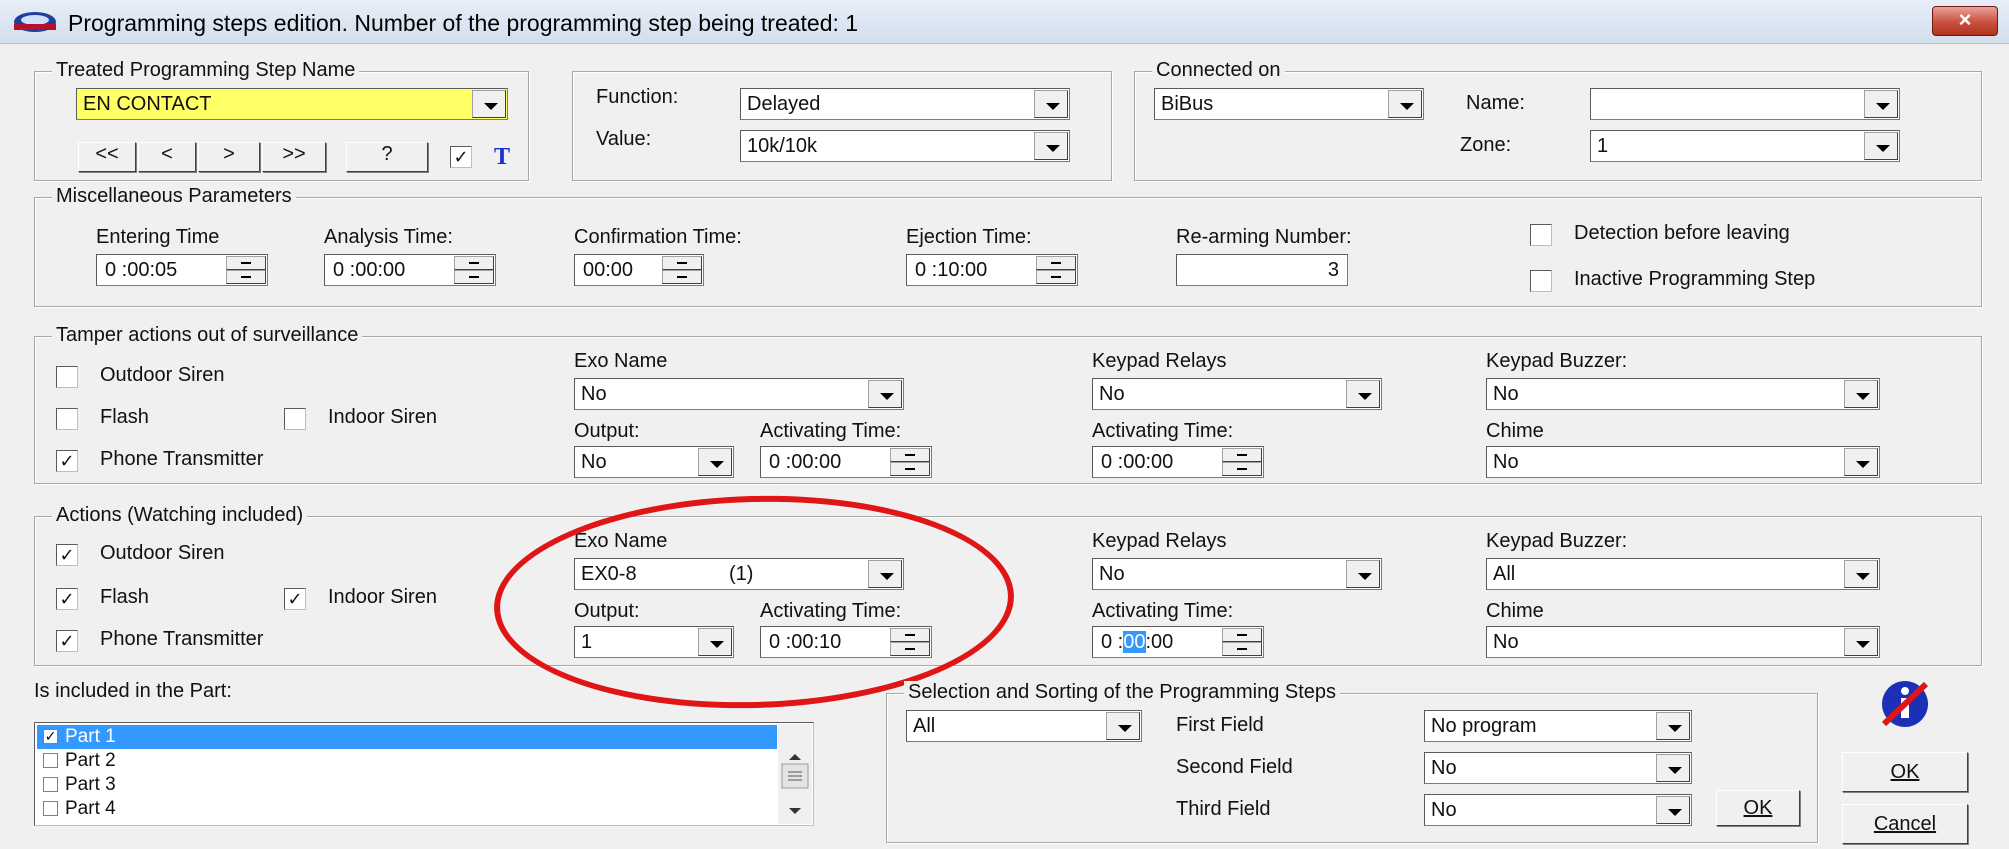 This screenshot has height=849, width=2009. I want to click on sorting-ok-button: OK, so click(1758, 808).